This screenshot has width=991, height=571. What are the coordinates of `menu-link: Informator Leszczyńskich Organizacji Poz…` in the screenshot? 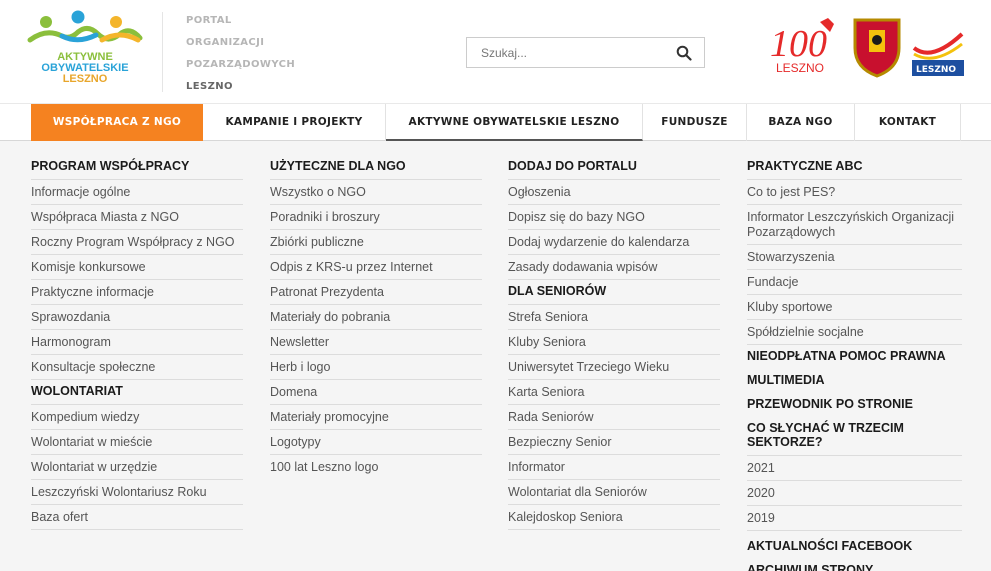 It's located at (854, 225).